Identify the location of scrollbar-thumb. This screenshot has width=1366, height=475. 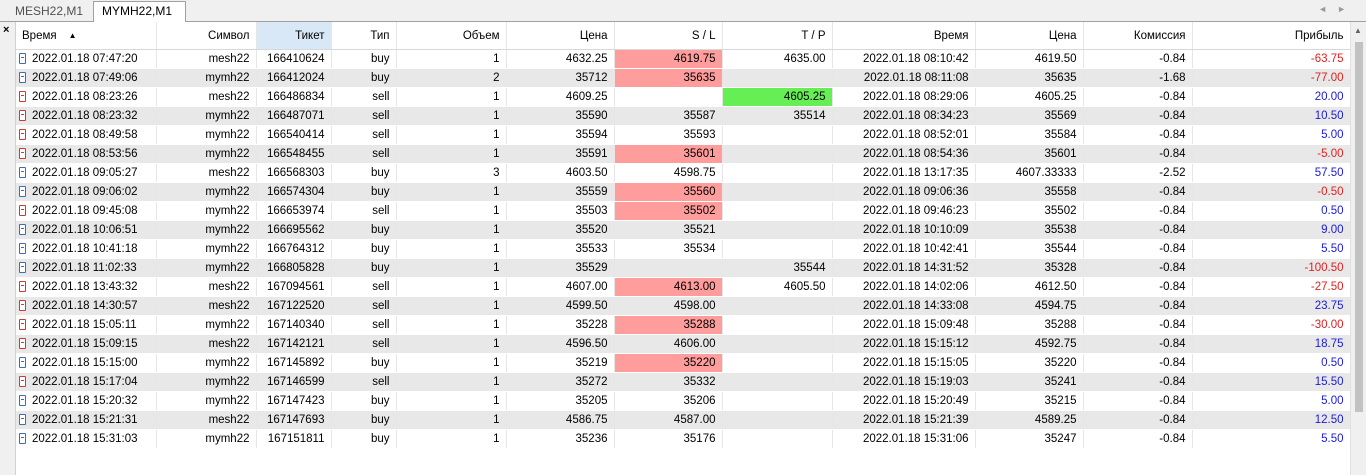
(1359, 227).